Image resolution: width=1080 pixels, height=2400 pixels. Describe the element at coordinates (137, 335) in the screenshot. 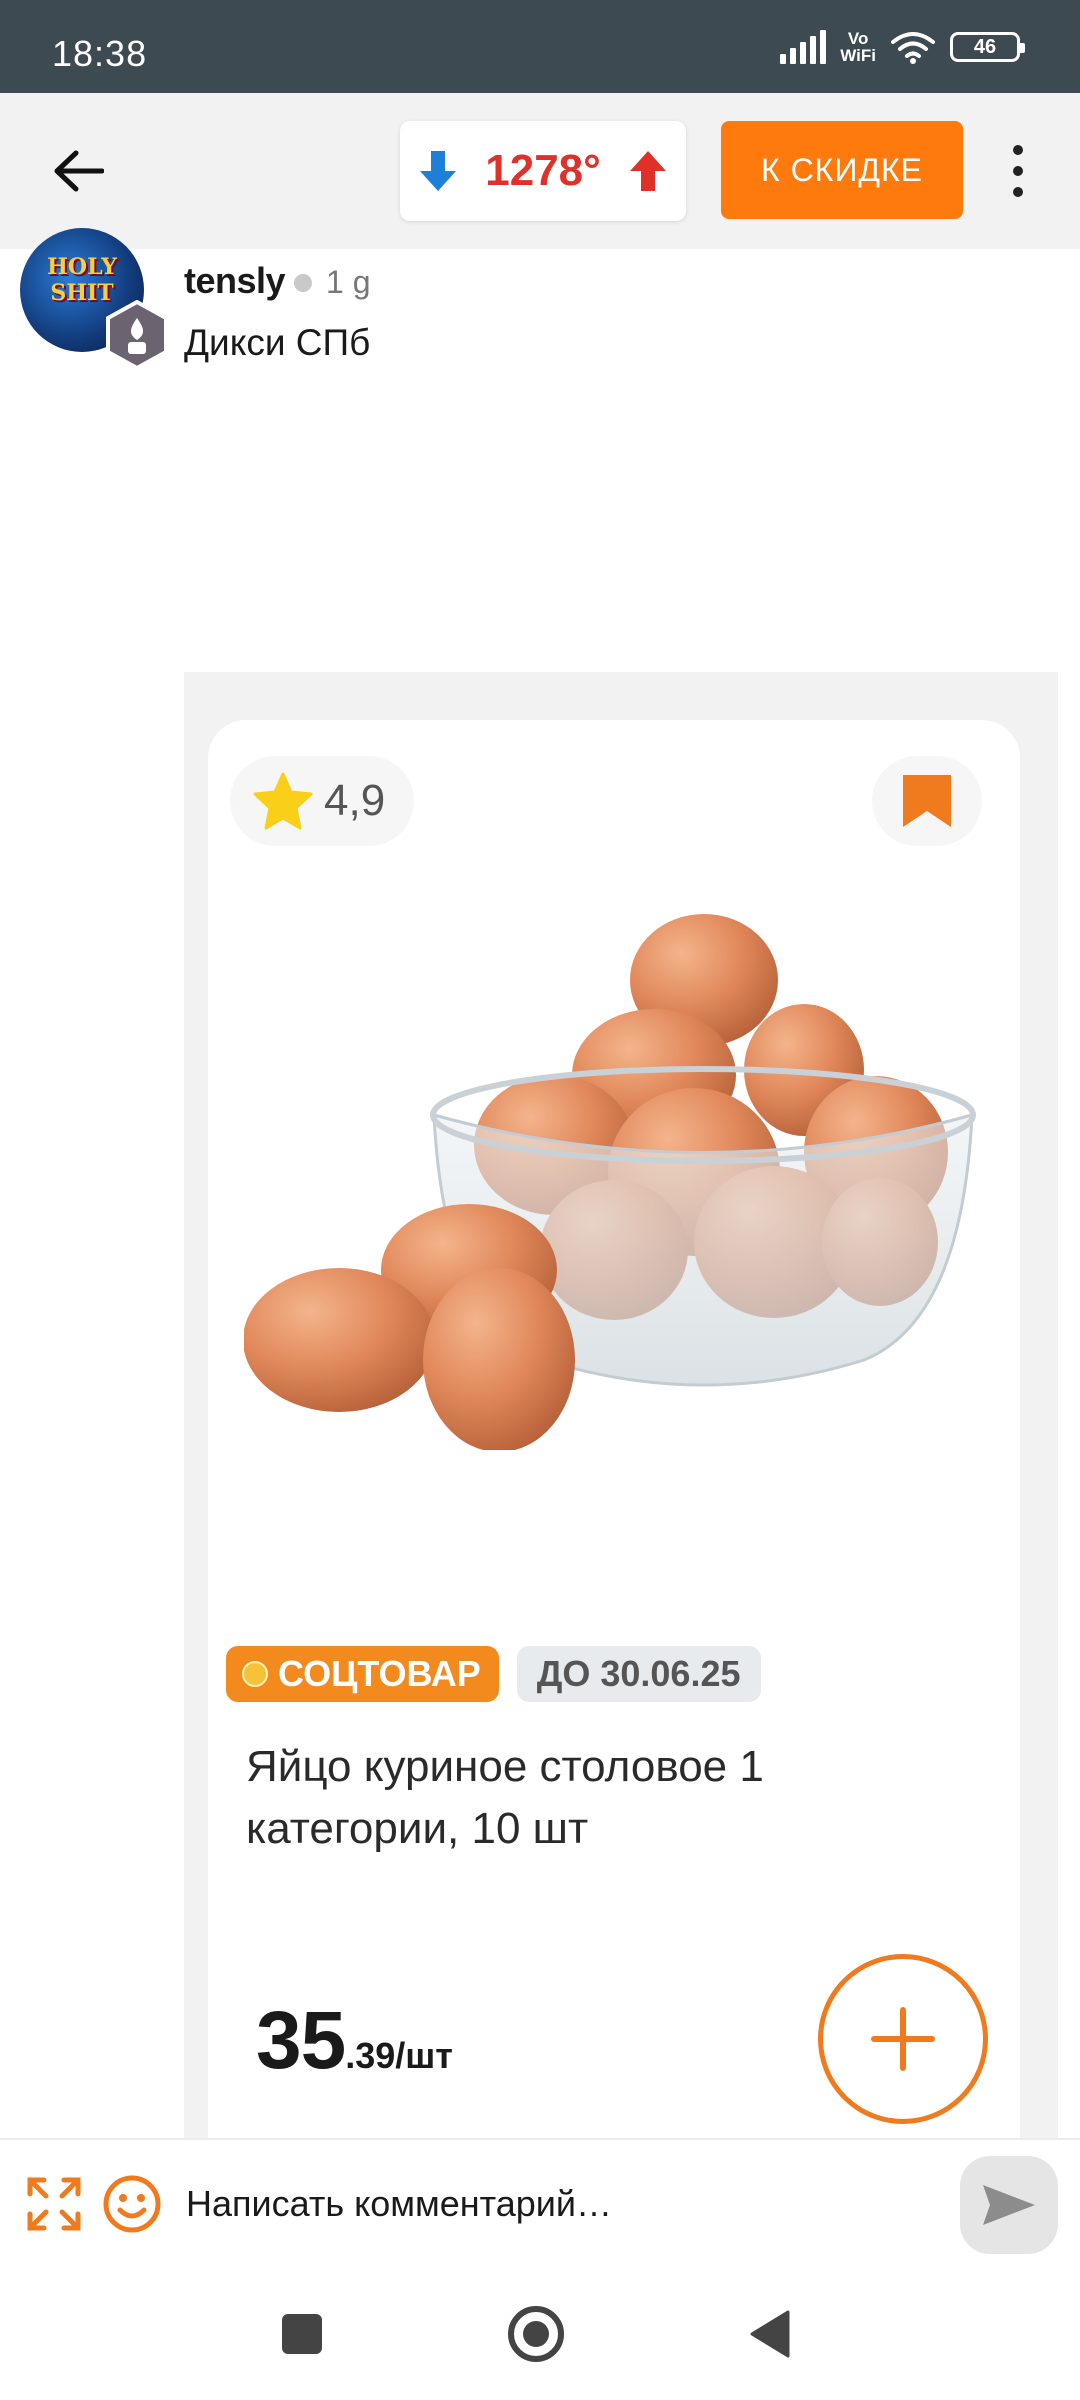

I see `user-level-badge-icon` at that location.